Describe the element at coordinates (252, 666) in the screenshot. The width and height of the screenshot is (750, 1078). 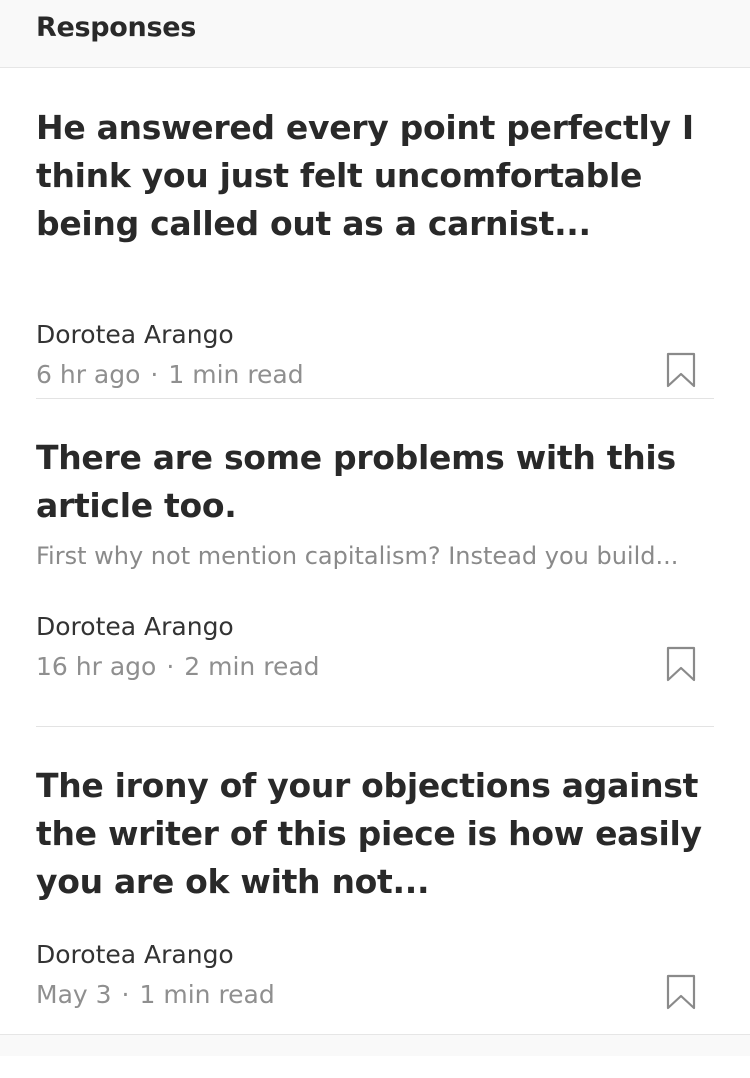
I see `response-read-time: 2 min read` at that location.